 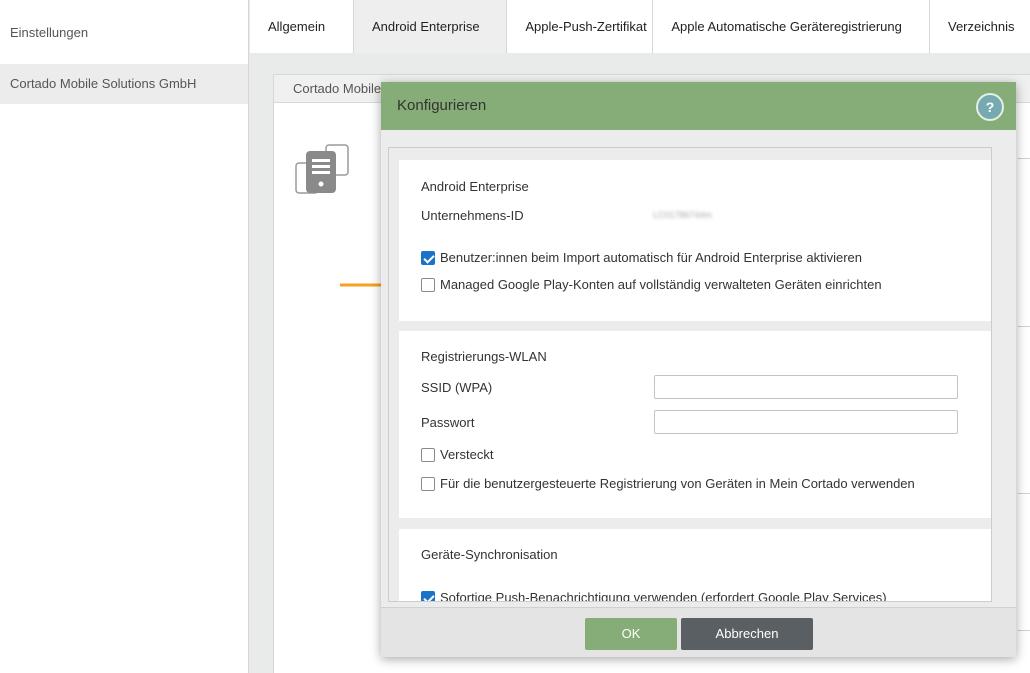 I want to click on tab-apple-push-certificate: Apple-Push-Zertifikat, so click(x=580, y=26).